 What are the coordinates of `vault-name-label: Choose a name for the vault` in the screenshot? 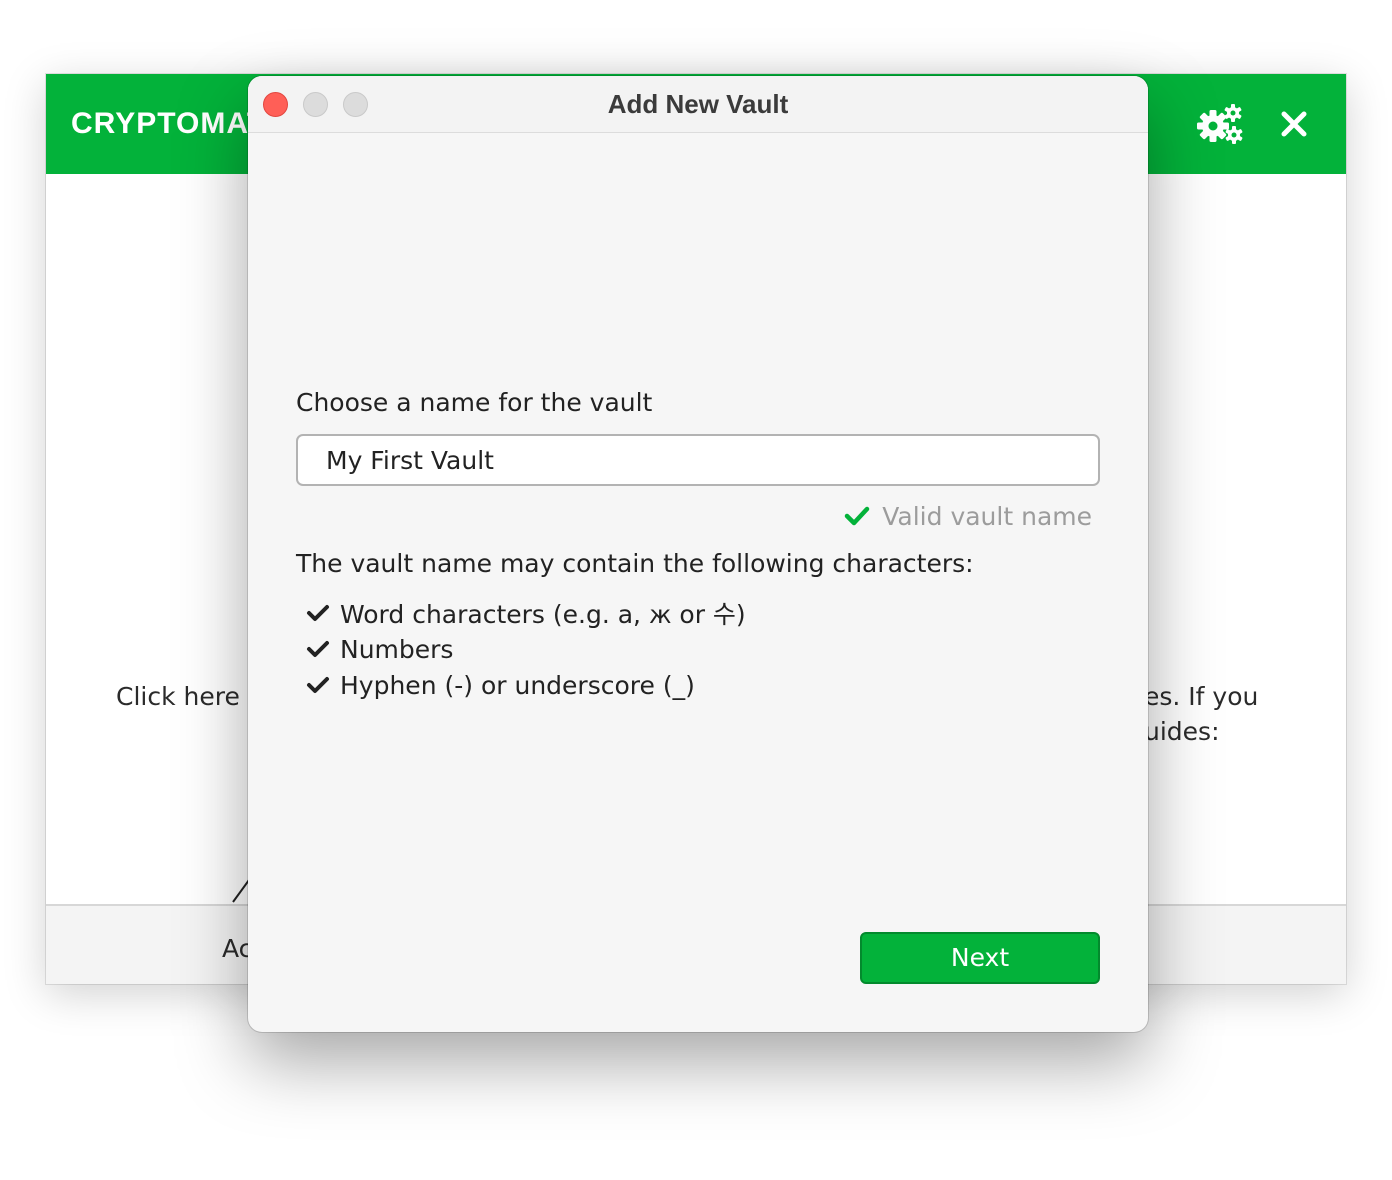 It's located at (474, 402).